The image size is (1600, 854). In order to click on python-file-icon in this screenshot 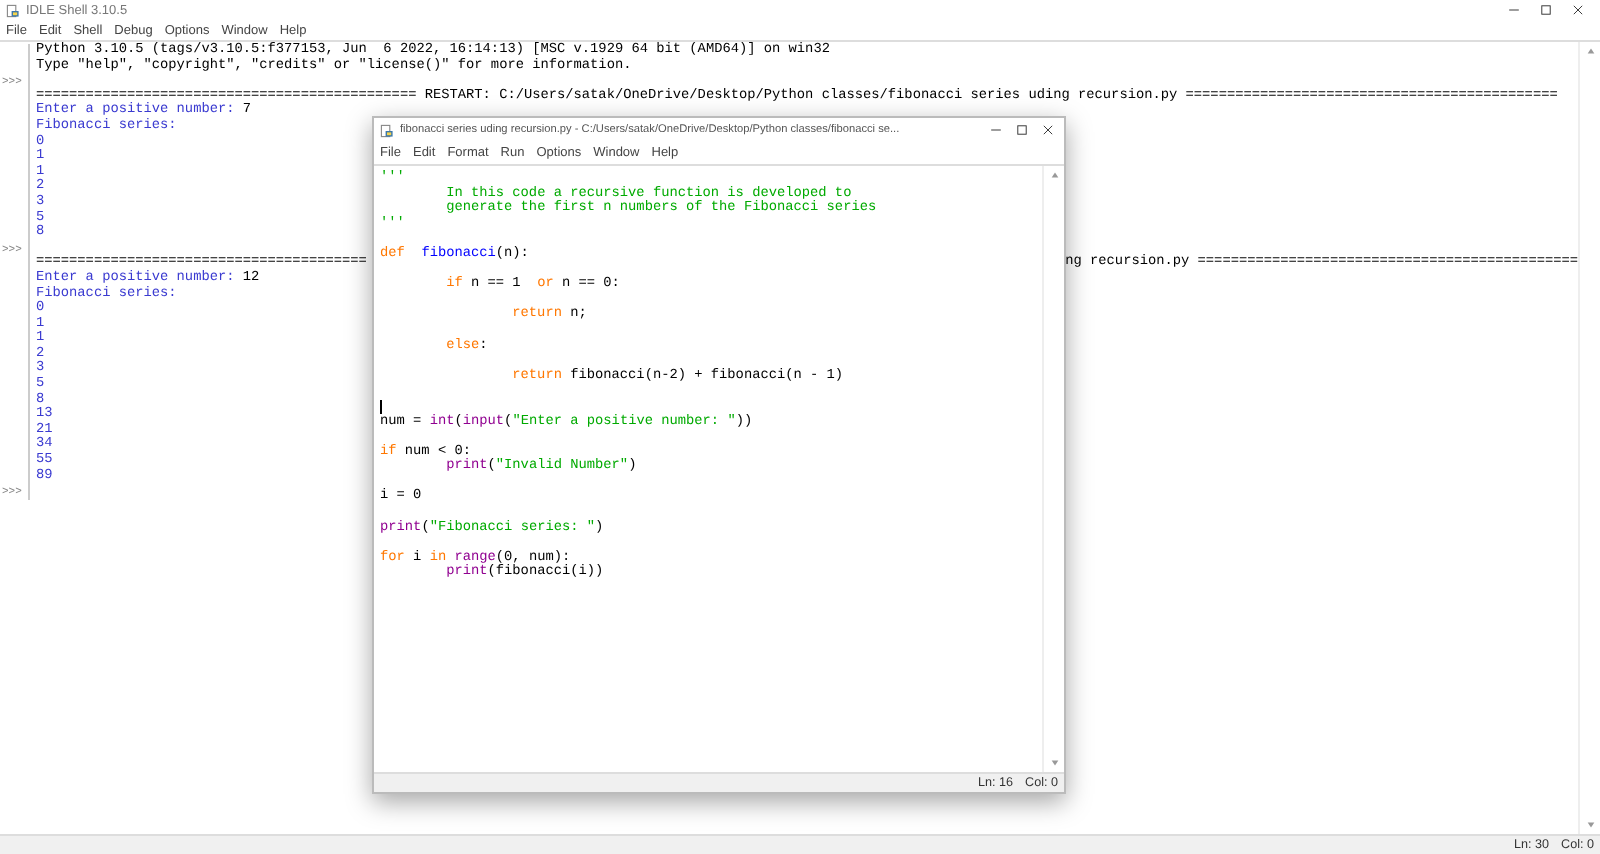, I will do `click(387, 130)`.